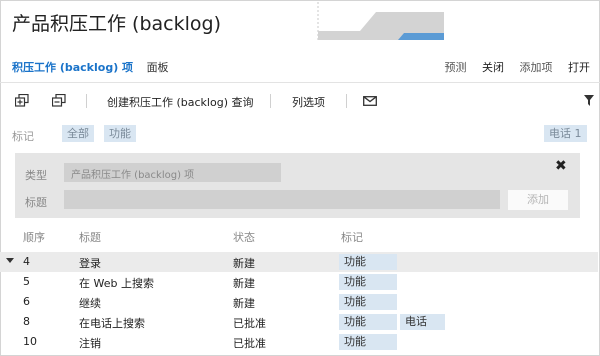 The image size is (600, 356). What do you see at coordinates (90, 343) in the screenshot?
I see `row-title: 注销` at bounding box center [90, 343].